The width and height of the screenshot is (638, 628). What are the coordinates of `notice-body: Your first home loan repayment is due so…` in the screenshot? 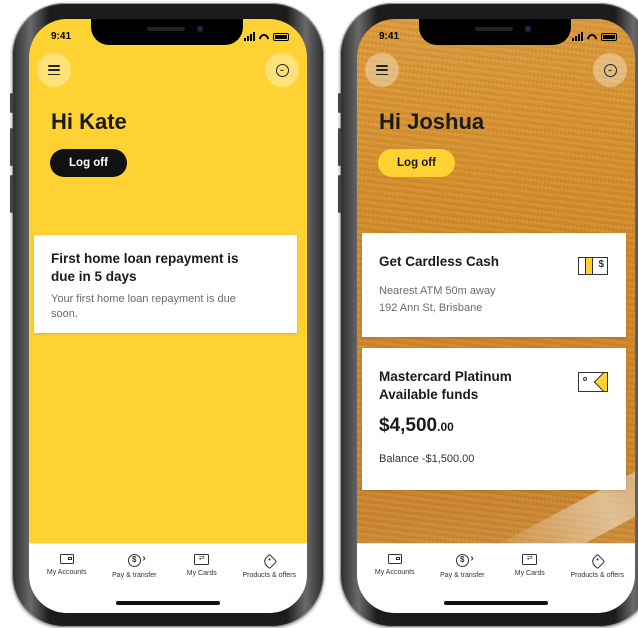 It's located at (143, 306).